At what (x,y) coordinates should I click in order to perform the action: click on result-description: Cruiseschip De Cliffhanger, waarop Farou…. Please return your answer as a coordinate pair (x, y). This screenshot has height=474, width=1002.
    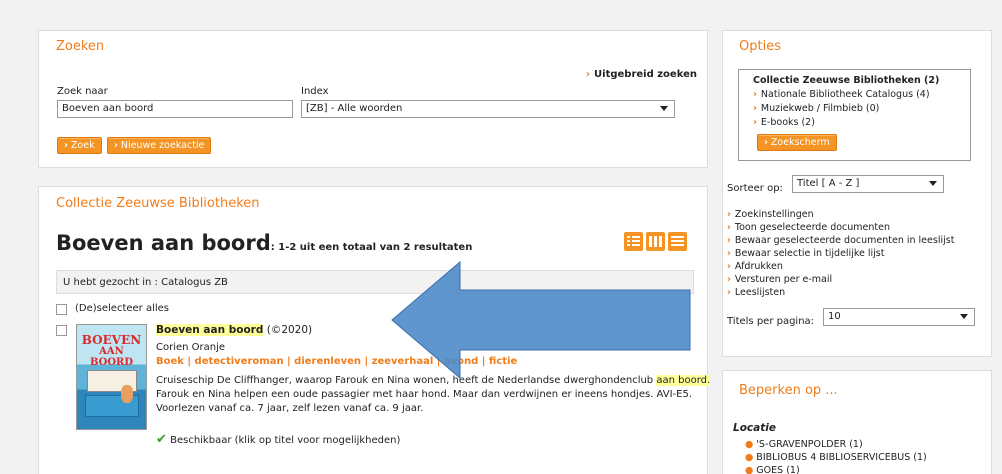
    Looking at the image, I should click on (433, 394).